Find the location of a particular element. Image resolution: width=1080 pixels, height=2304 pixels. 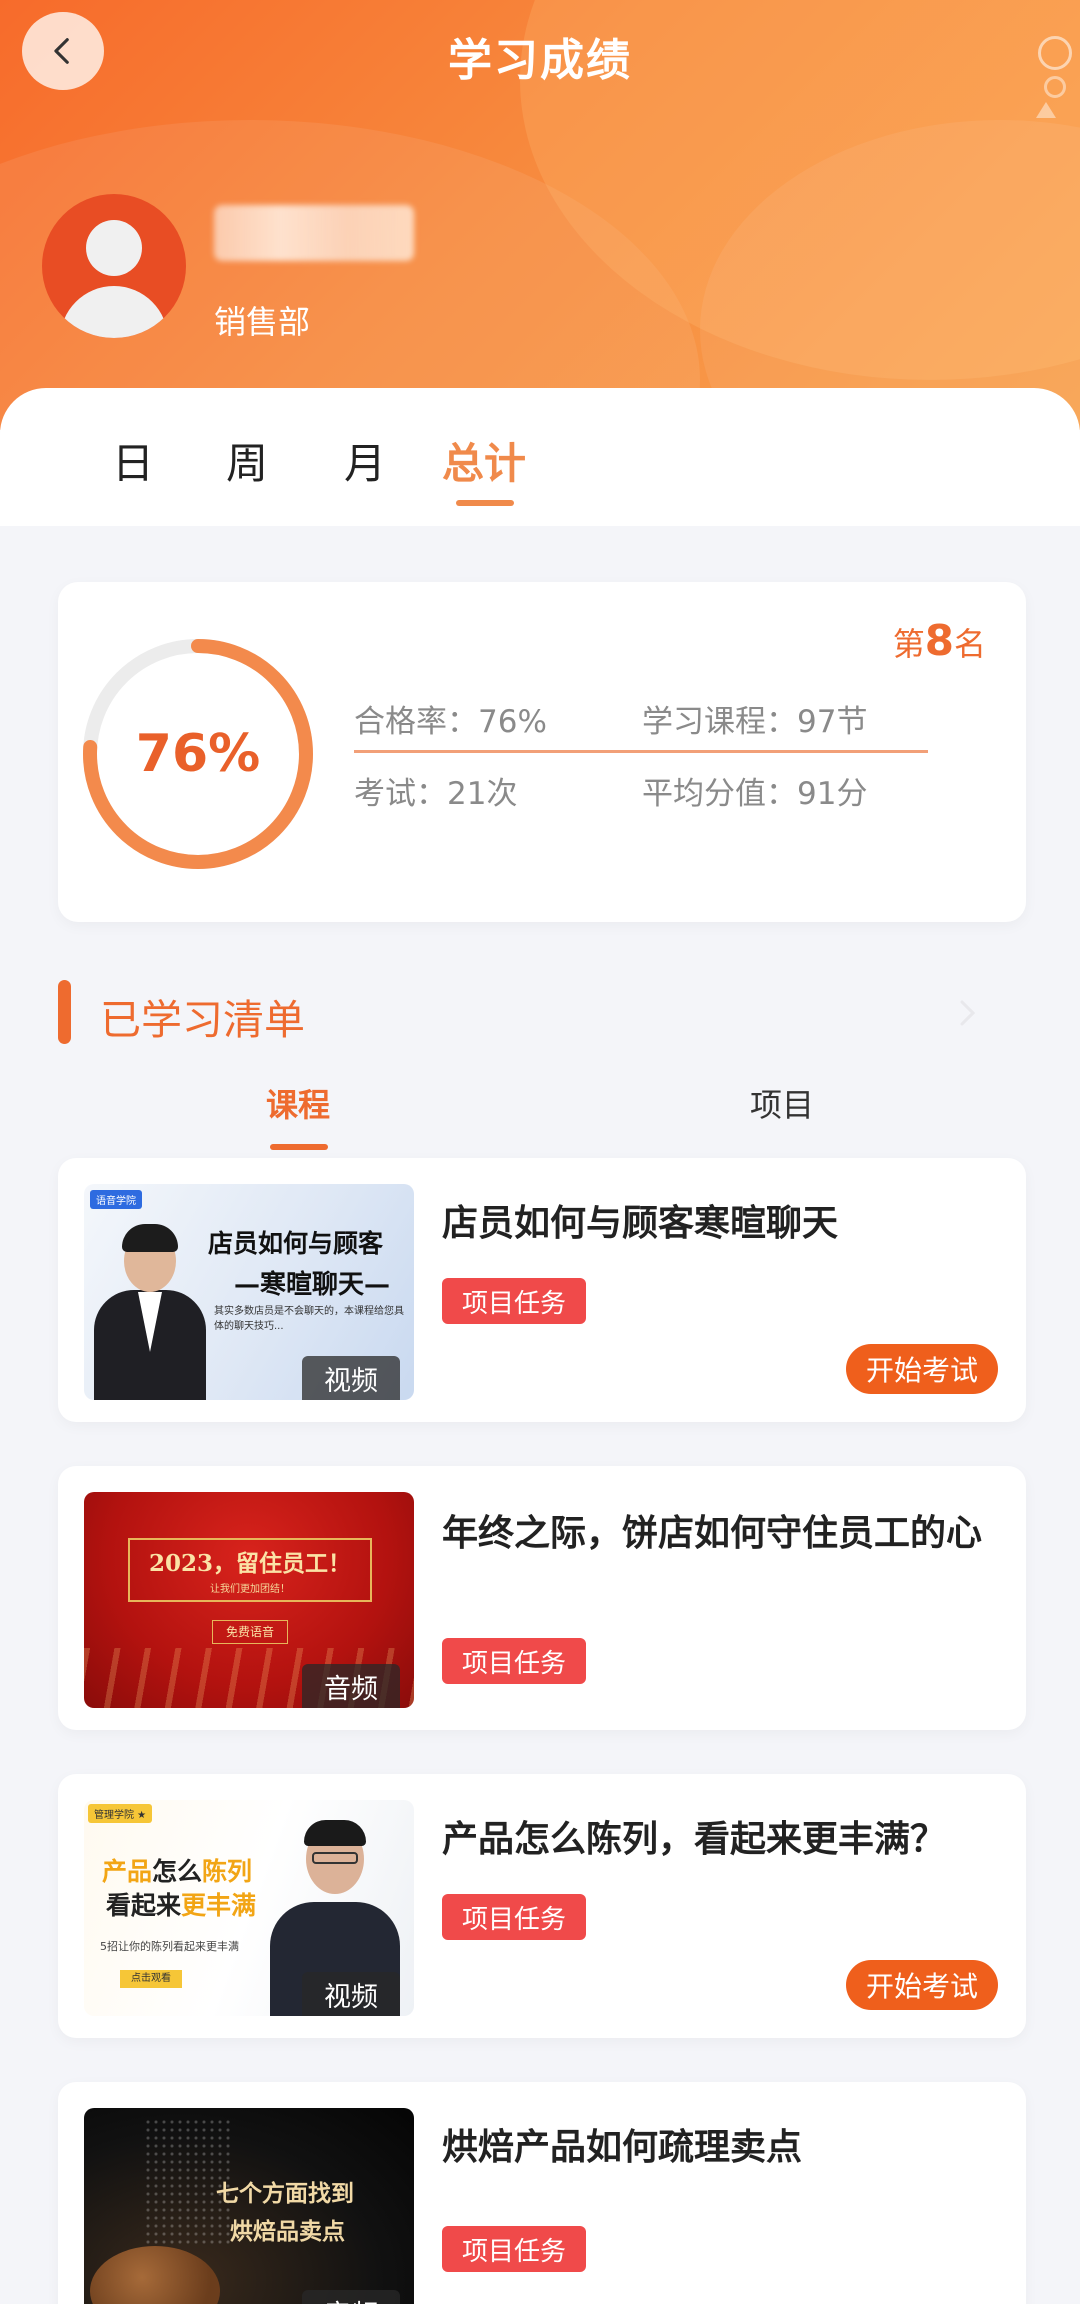

active-tab-indicator is located at coordinates (485, 503).